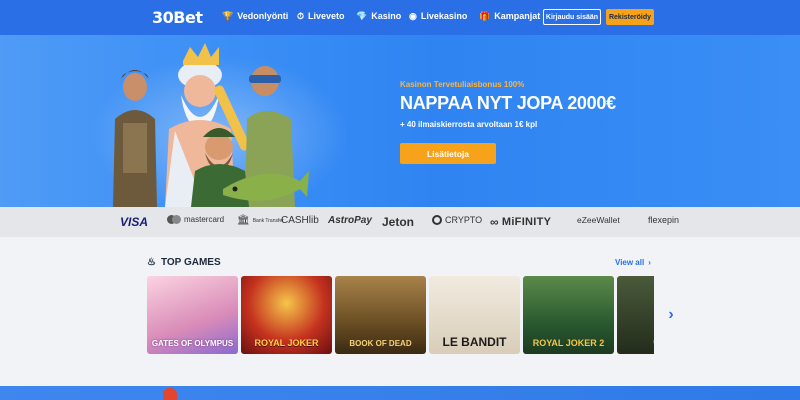 The height and width of the screenshot is (400, 800). What do you see at coordinates (192, 315) in the screenshot?
I see `game-card: GATES OF OLYMPUS` at bounding box center [192, 315].